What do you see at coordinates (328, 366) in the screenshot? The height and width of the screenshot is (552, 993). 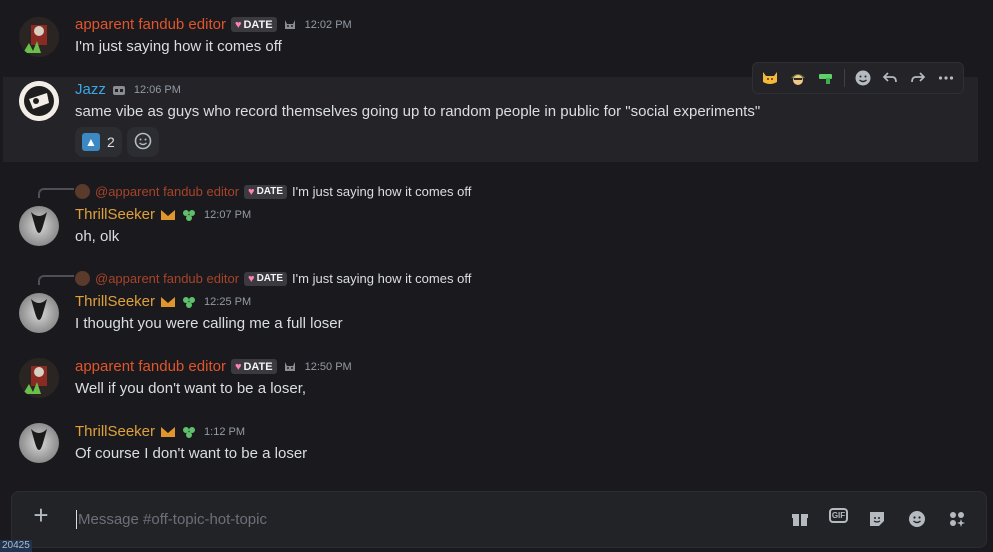 I see `timestamp: 12:50 PM` at bounding box center [328, 366].